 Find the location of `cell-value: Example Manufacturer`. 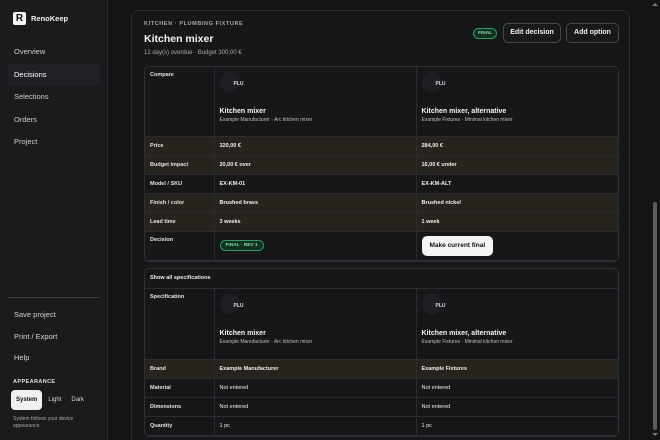

cell-value: Example Manufacturer is located at coordinates (315, 369).